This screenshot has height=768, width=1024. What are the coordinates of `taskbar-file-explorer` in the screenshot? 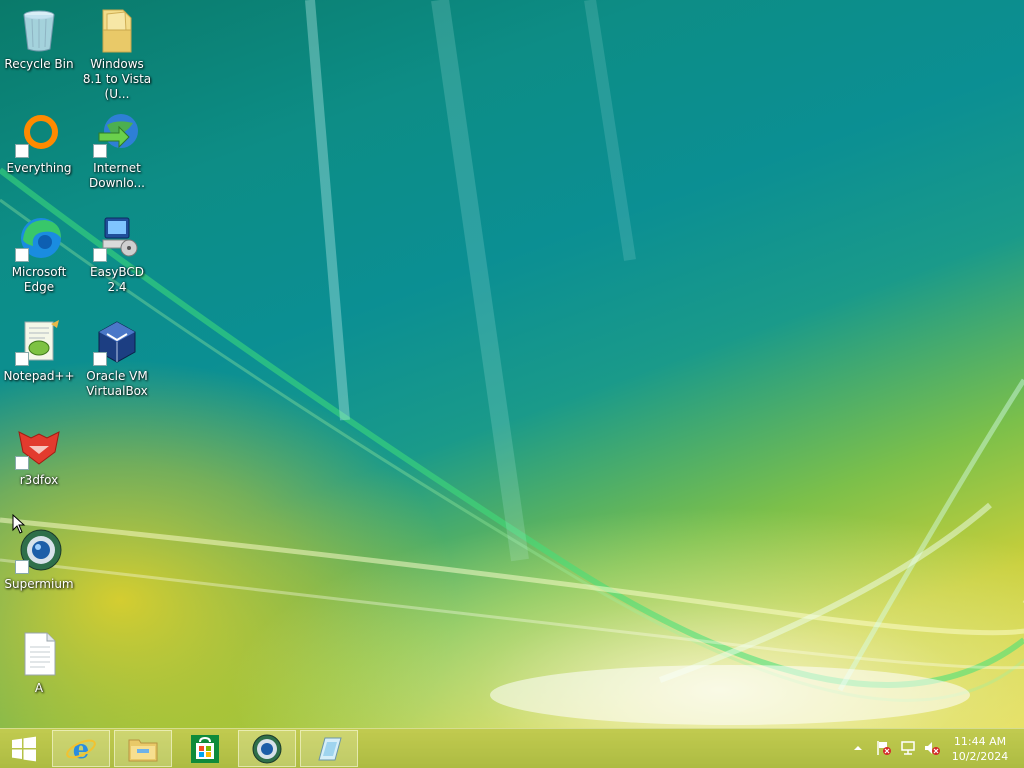 It's located at (143, 748).